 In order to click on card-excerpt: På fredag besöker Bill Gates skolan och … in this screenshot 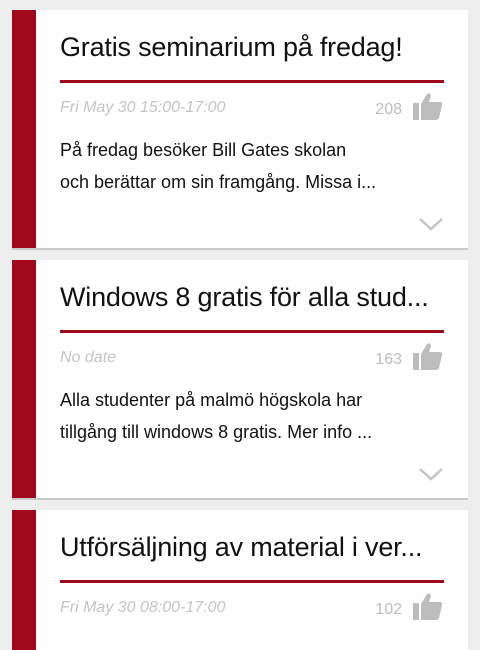, I will do `click(252, 166)`.